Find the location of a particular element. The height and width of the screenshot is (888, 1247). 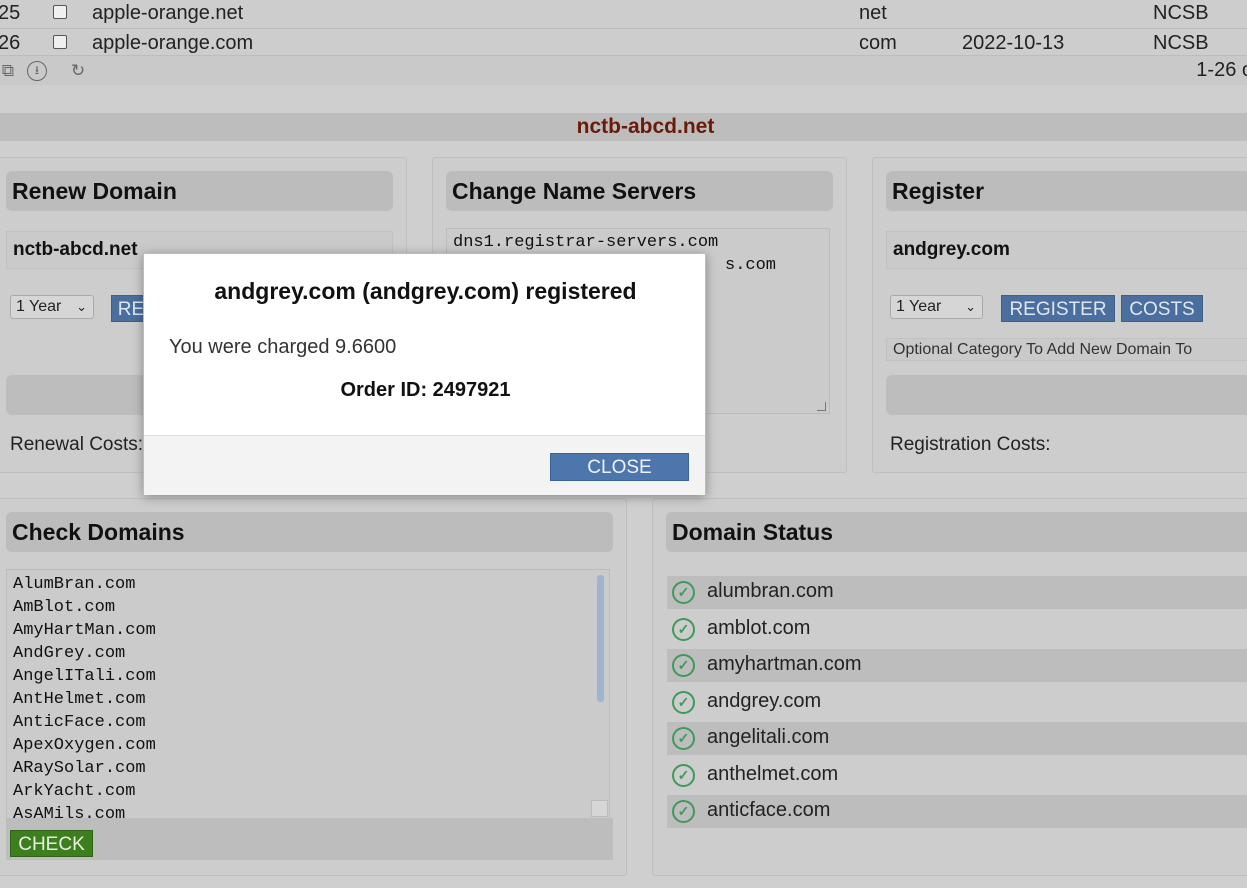

registration-costs-label: Registration Costs: is located at coordinates (970, 444).